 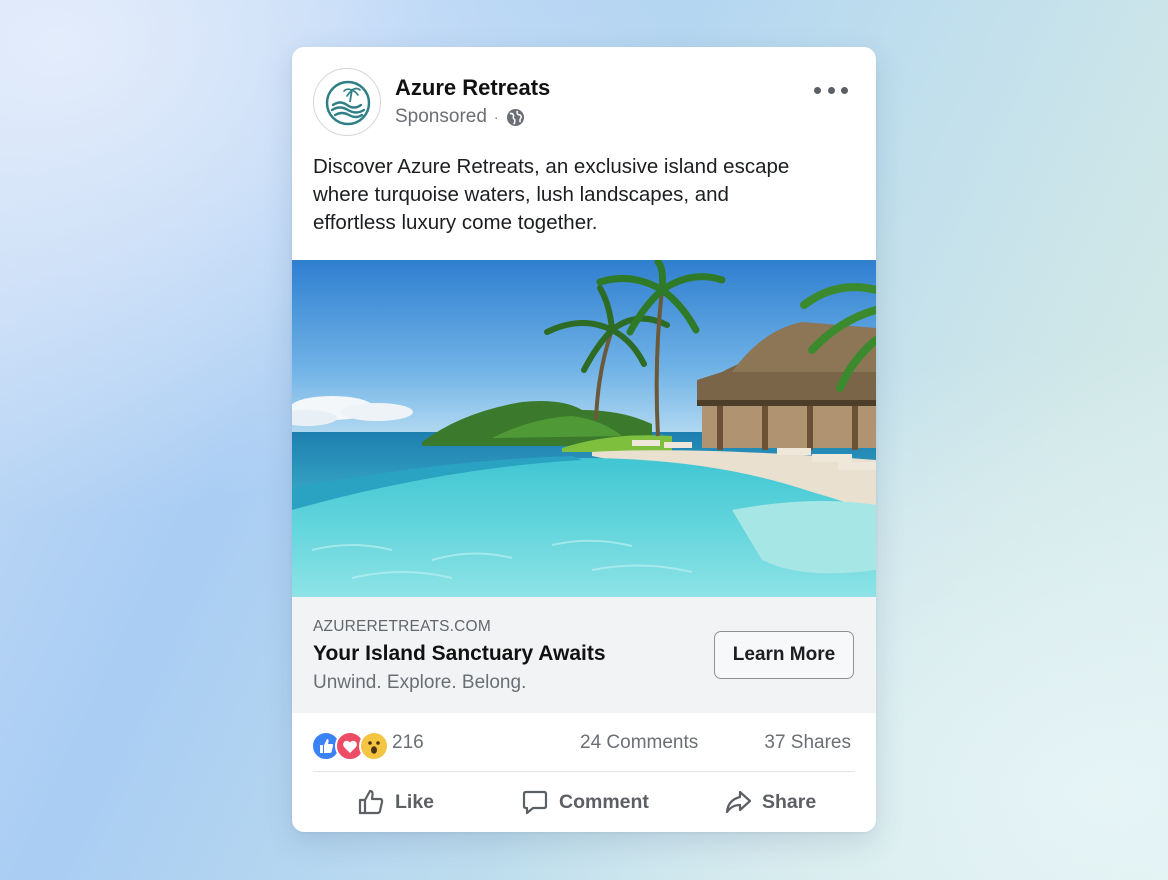 I want to click on like-label: Like, so click(x=415, y=801).